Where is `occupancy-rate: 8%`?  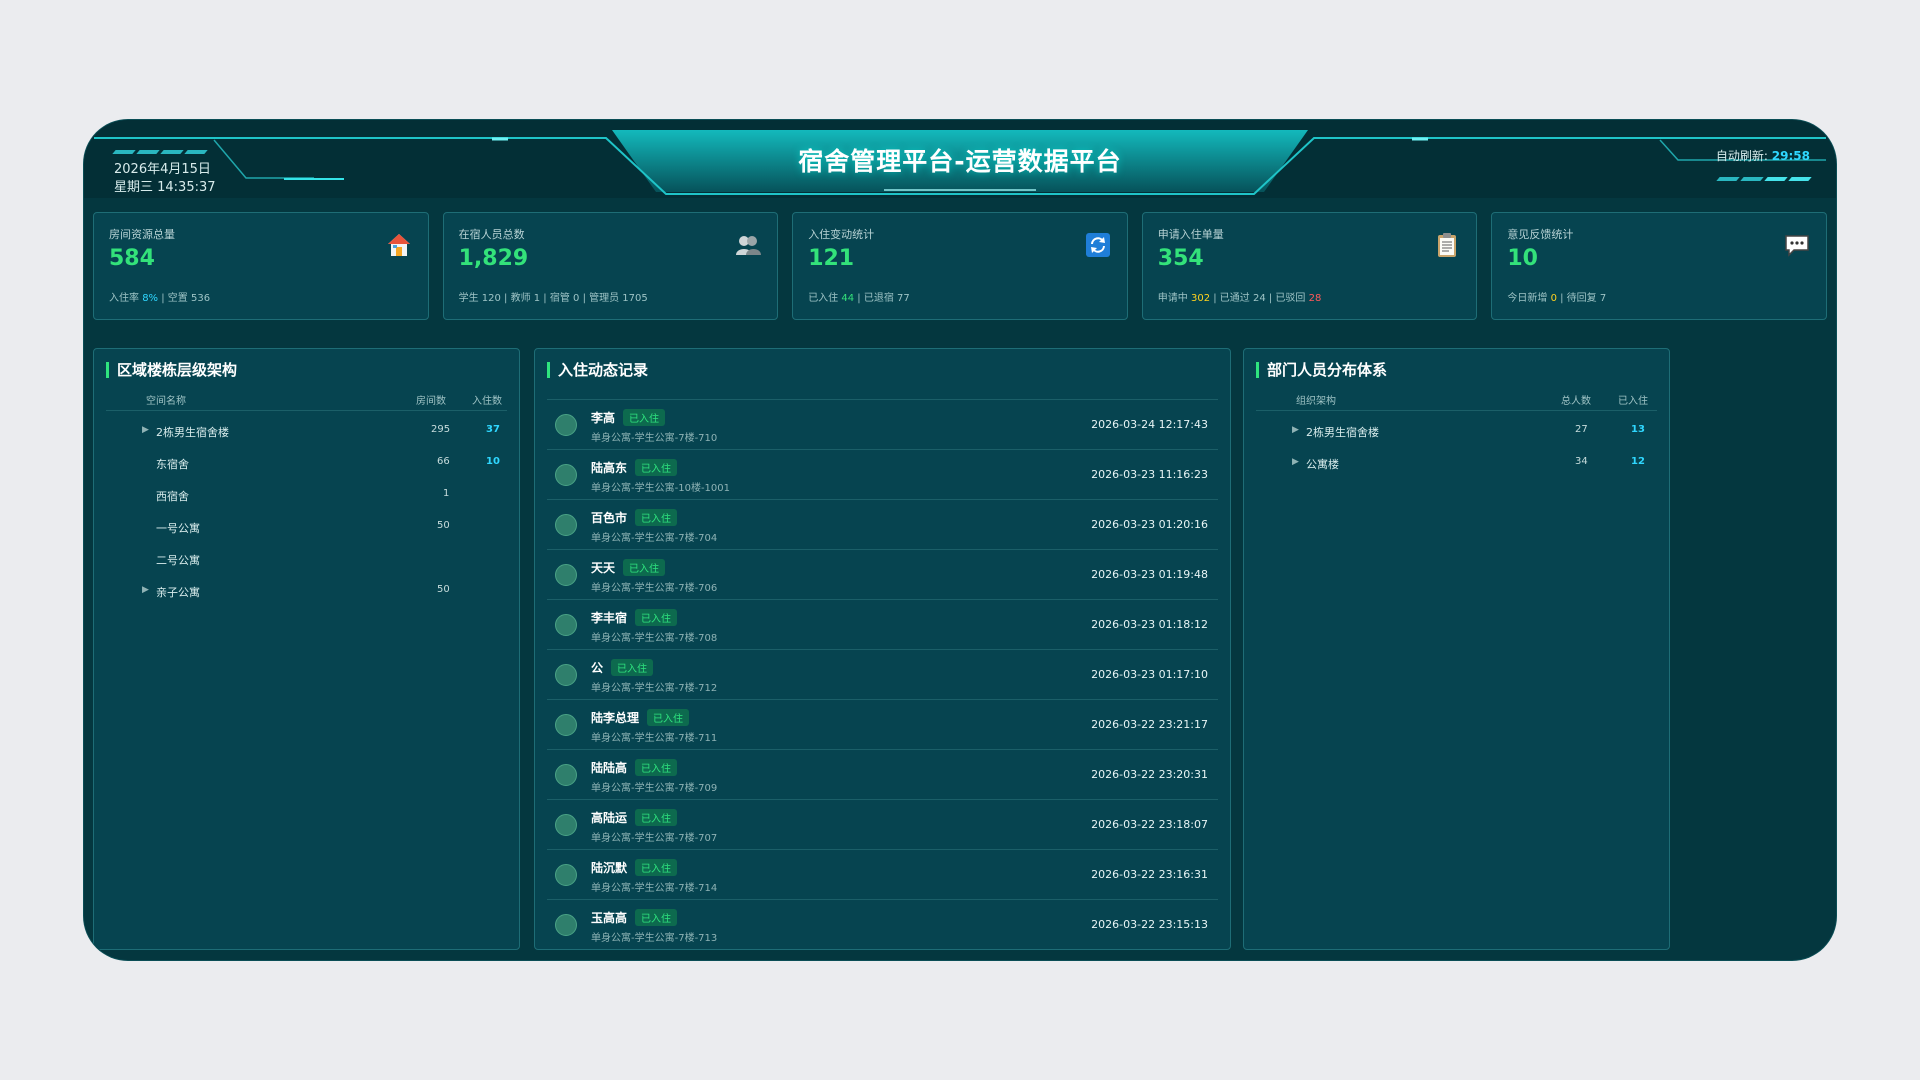
occupancy-rate: 8% is located at coordinates (150, 298).